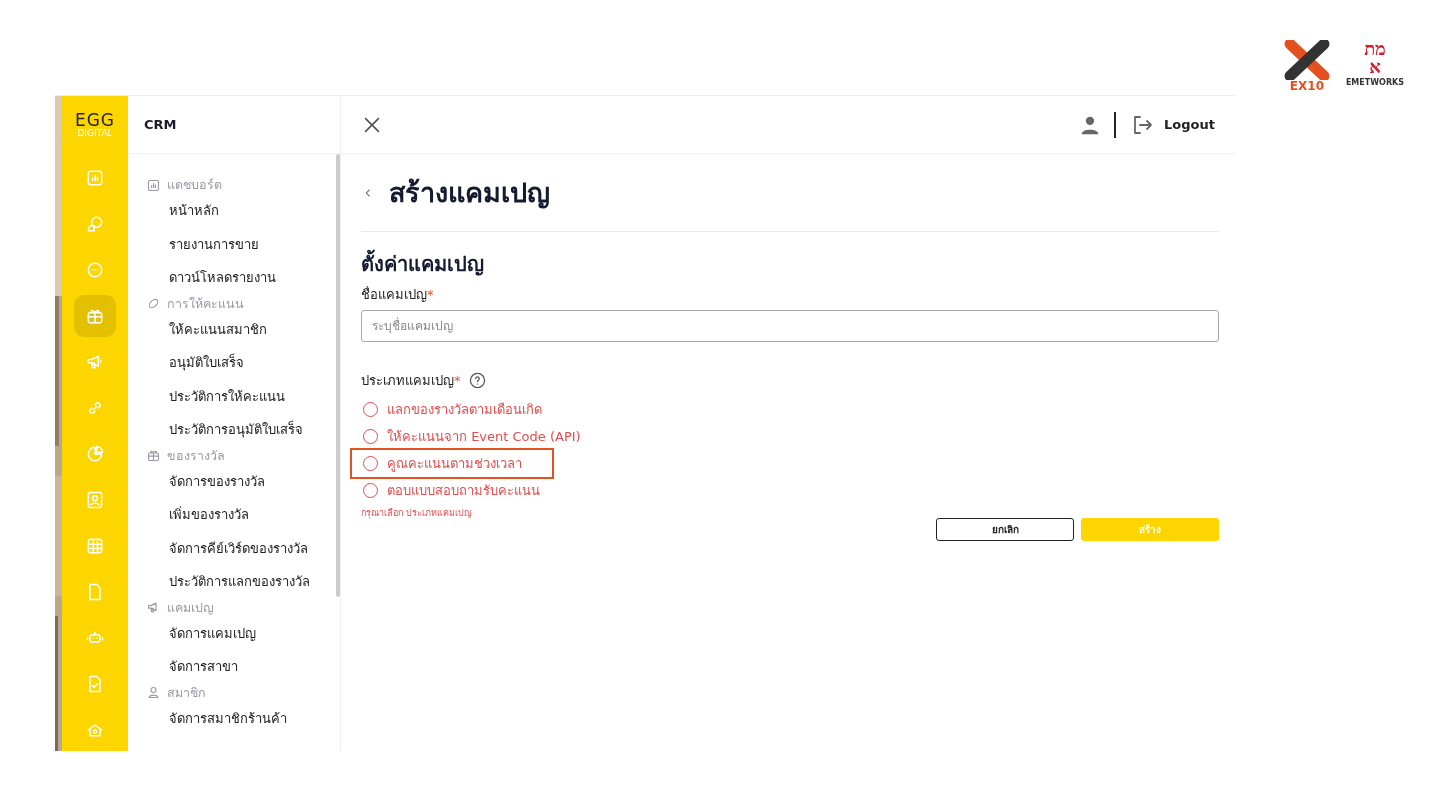 This screenshot has height=810, width=1440. Describe the element at coordinates (452, 463) in the screenshot. I see `radio-option: คูณคะแนนตามช่วงเวลา` at that location.